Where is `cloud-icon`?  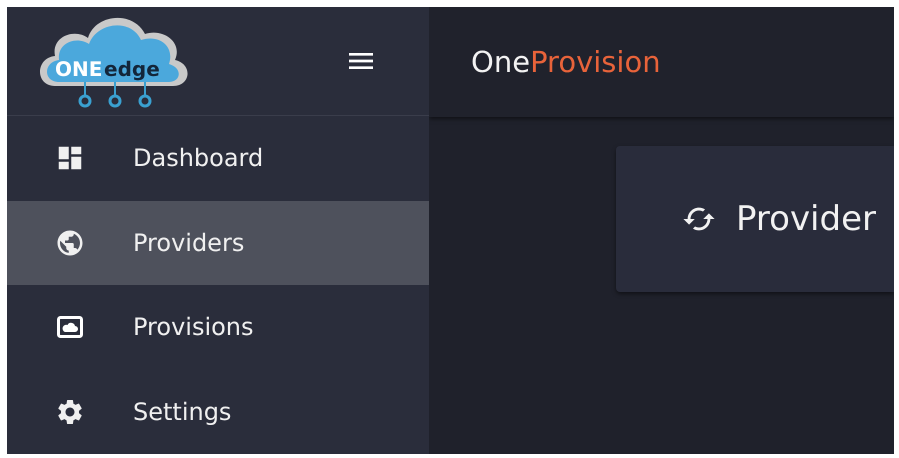
cloud-icon is located at coordinates (70, 327).